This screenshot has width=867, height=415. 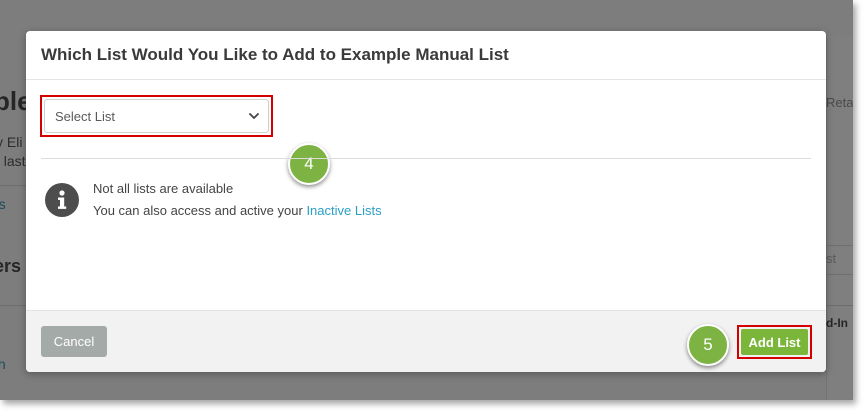 I want to click on modal-body-divider, so click(x=426, y=158).